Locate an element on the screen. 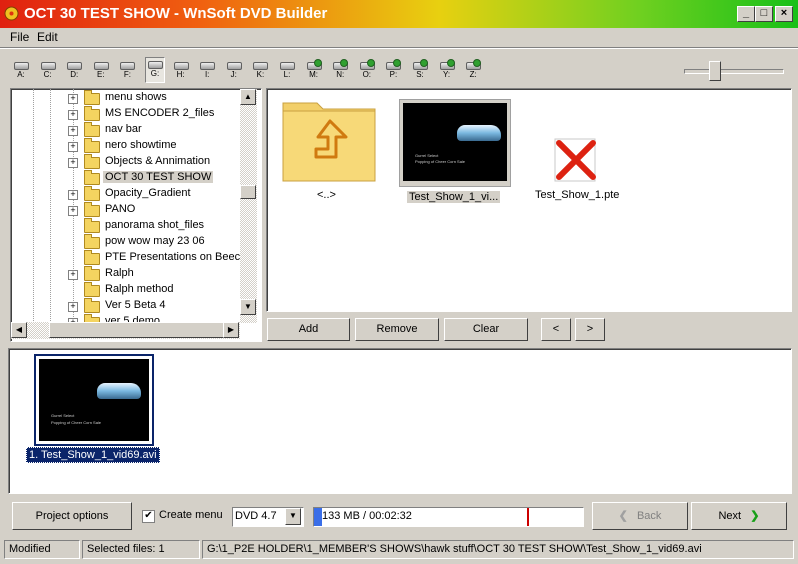  next-page-button: > is located at coordinates (590, 329).